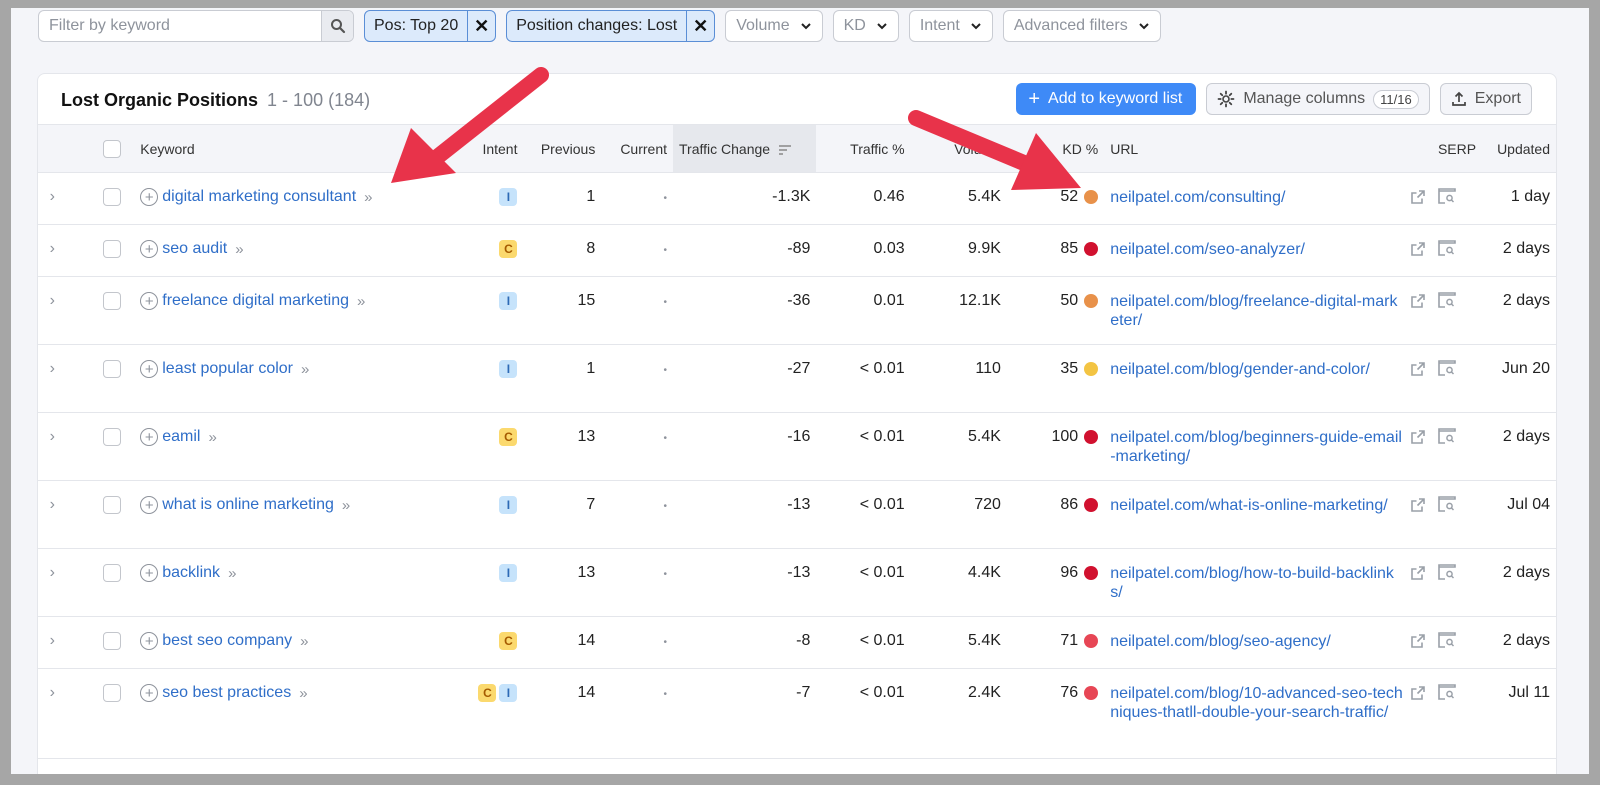 This screenshot has height=785, width=1600. Describe the element at coordinates (227, 369) in the screenshot. I see `keyword-link: least popular color` at that location.